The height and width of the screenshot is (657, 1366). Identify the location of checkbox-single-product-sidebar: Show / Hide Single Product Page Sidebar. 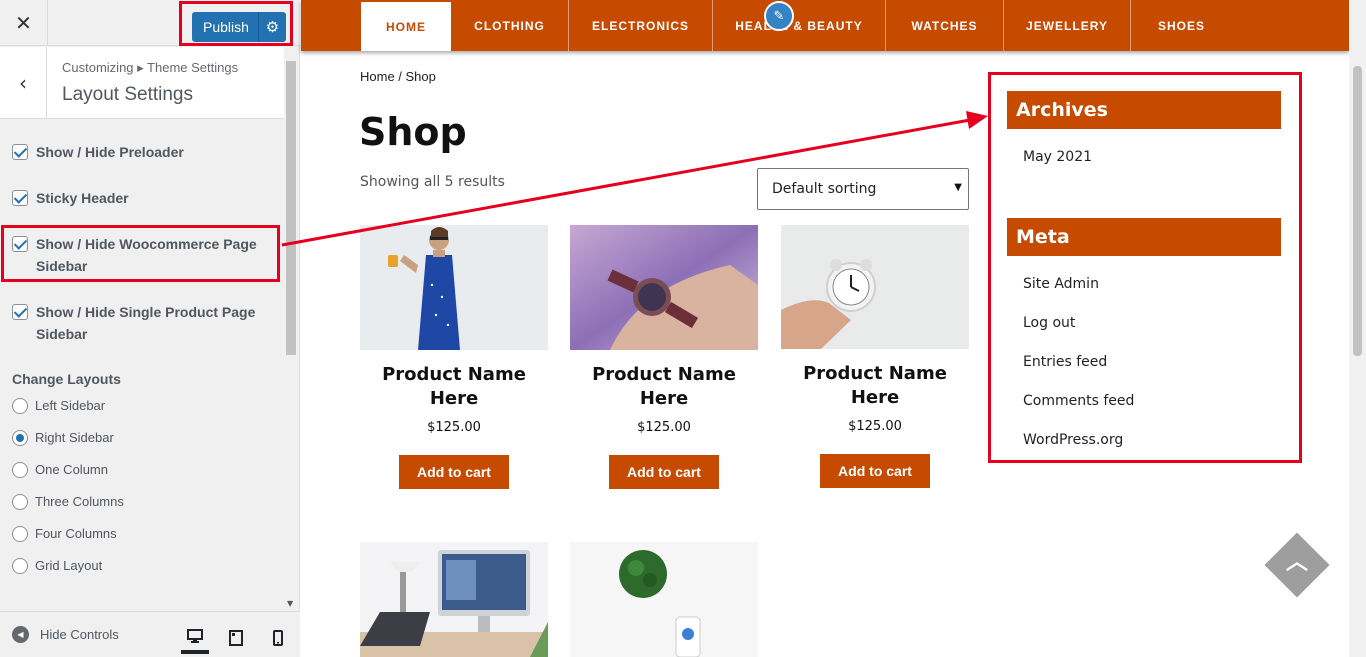
(142, 323).